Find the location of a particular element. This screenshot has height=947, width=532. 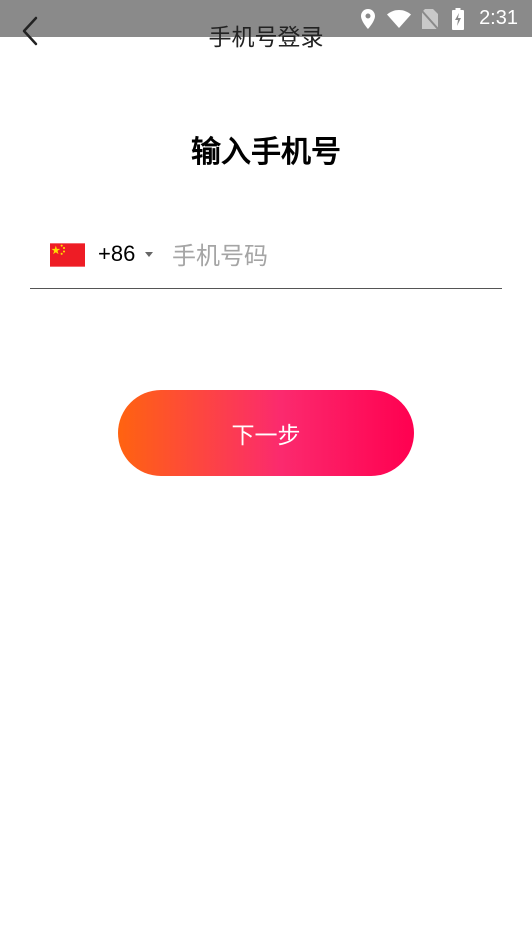

next-button: 下一步 is located at coordinates (266, 433).